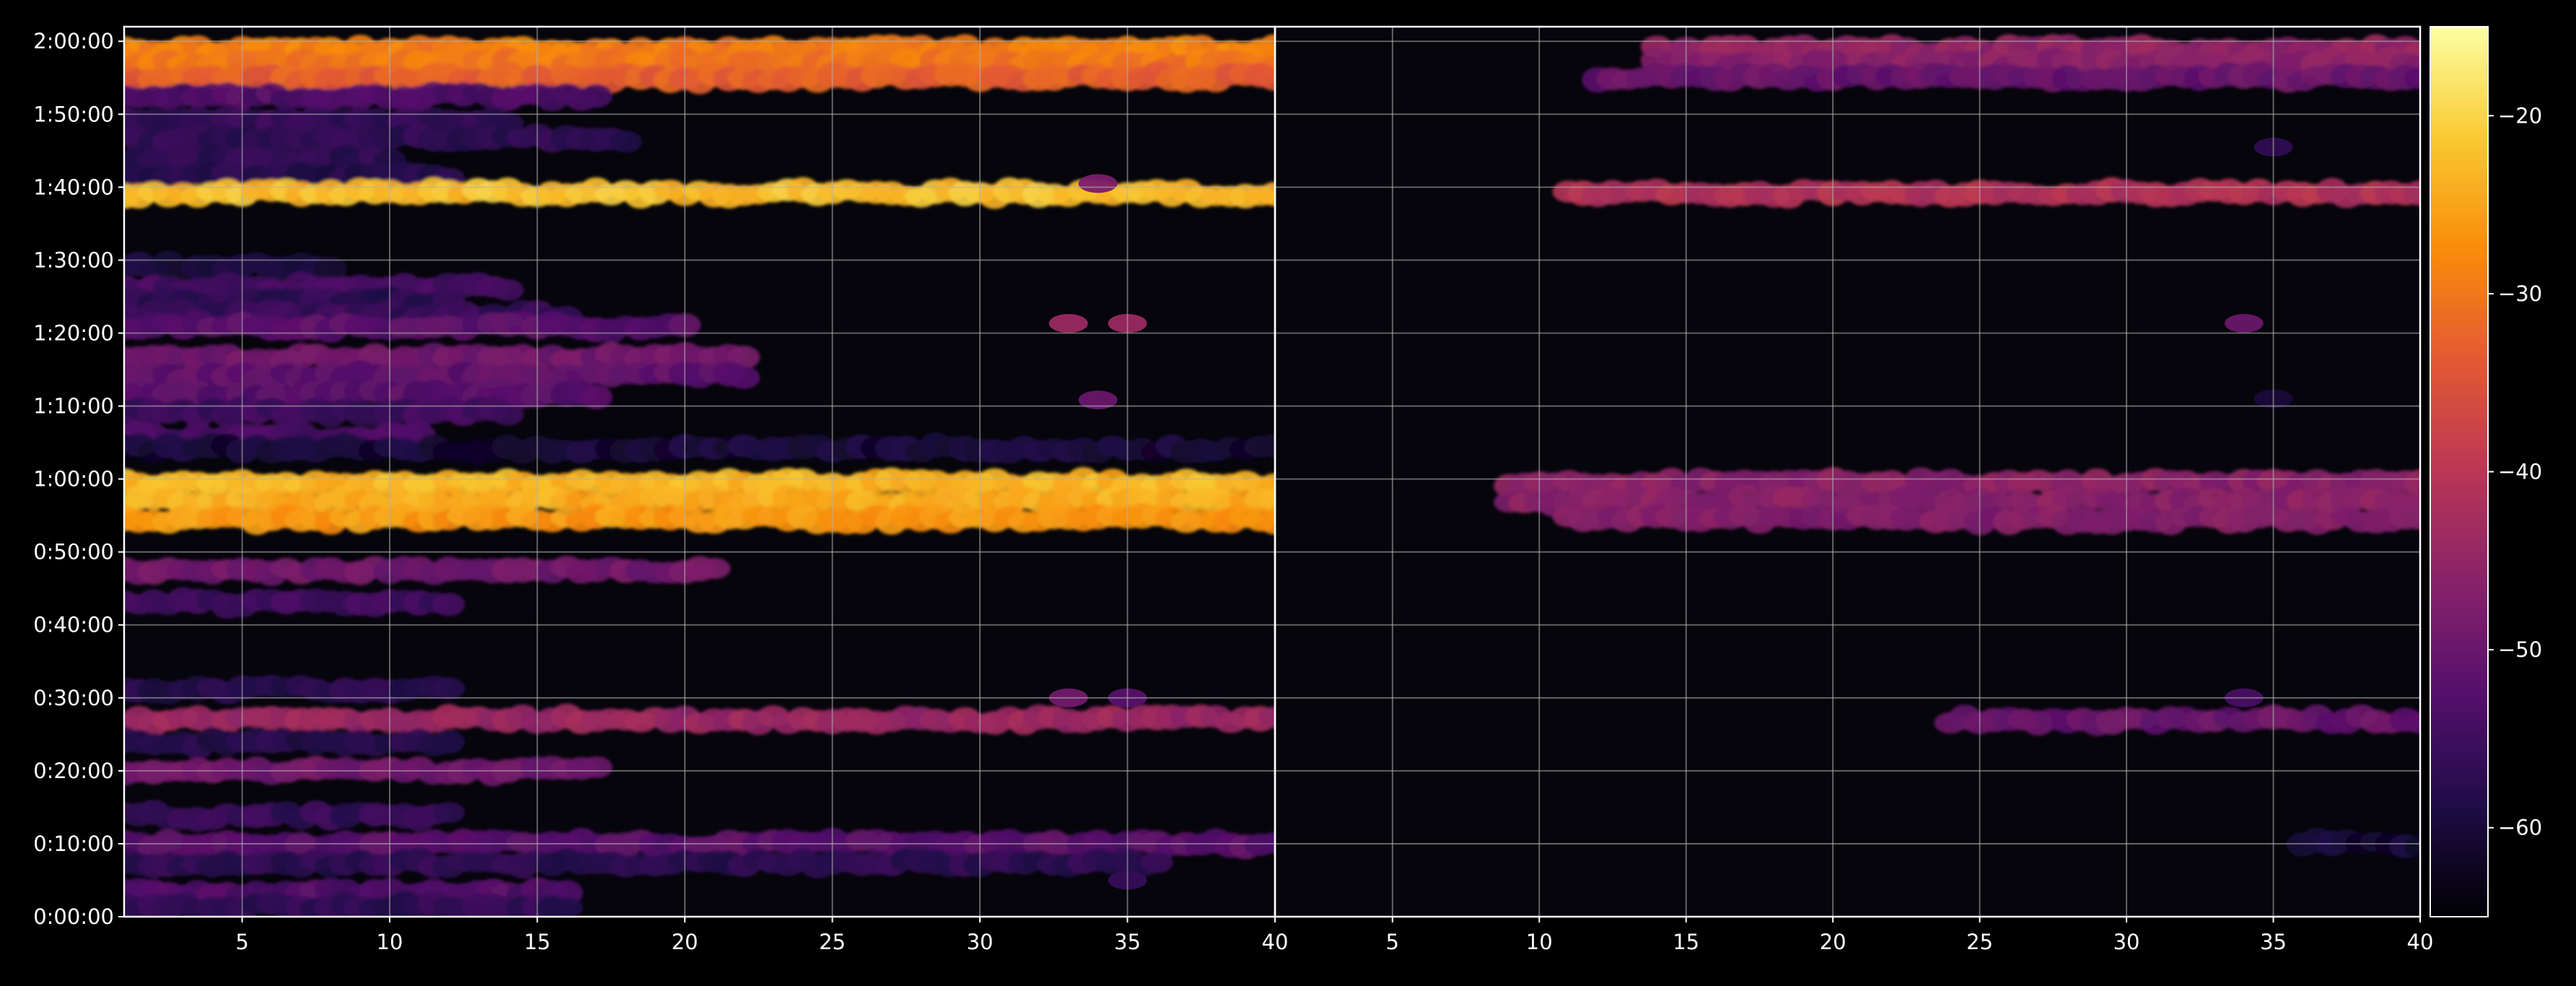 This screenshot has height=986, width=2576. I want to click on x-tick-label: 10, so click(1539, 942).